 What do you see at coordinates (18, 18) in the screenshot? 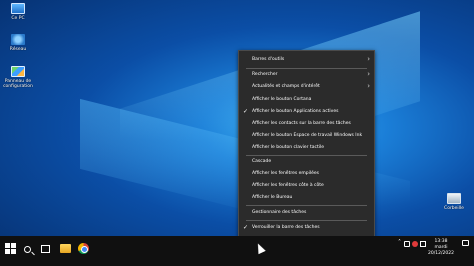
I see `desktop-icon-label: Ce PC` at bounding box center [18, 18].